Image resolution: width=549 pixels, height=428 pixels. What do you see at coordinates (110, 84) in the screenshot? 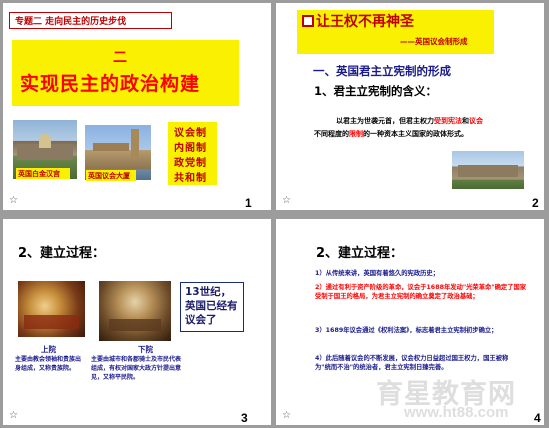
I see `slide-title: 实现民主的政治构建` at bounding box center [110, 84].